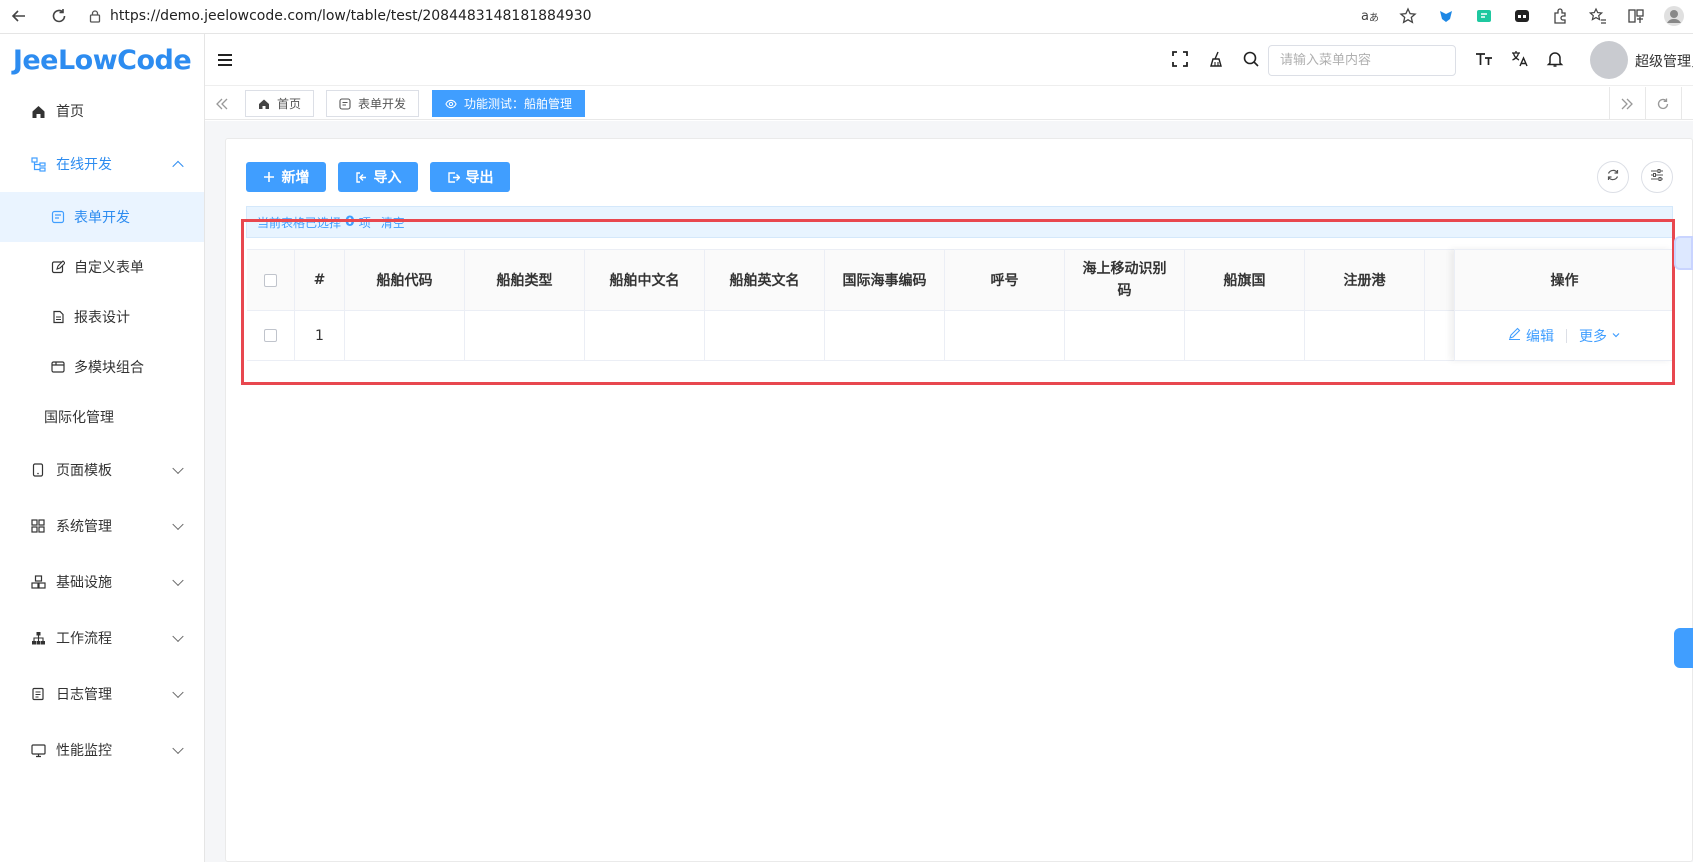 The height and width of the screenshot is (862, 1693). What do you see at coordinates (1683, 648) in the screenshot?
I see `floating-side-button` at bounding box center [1683, 648].